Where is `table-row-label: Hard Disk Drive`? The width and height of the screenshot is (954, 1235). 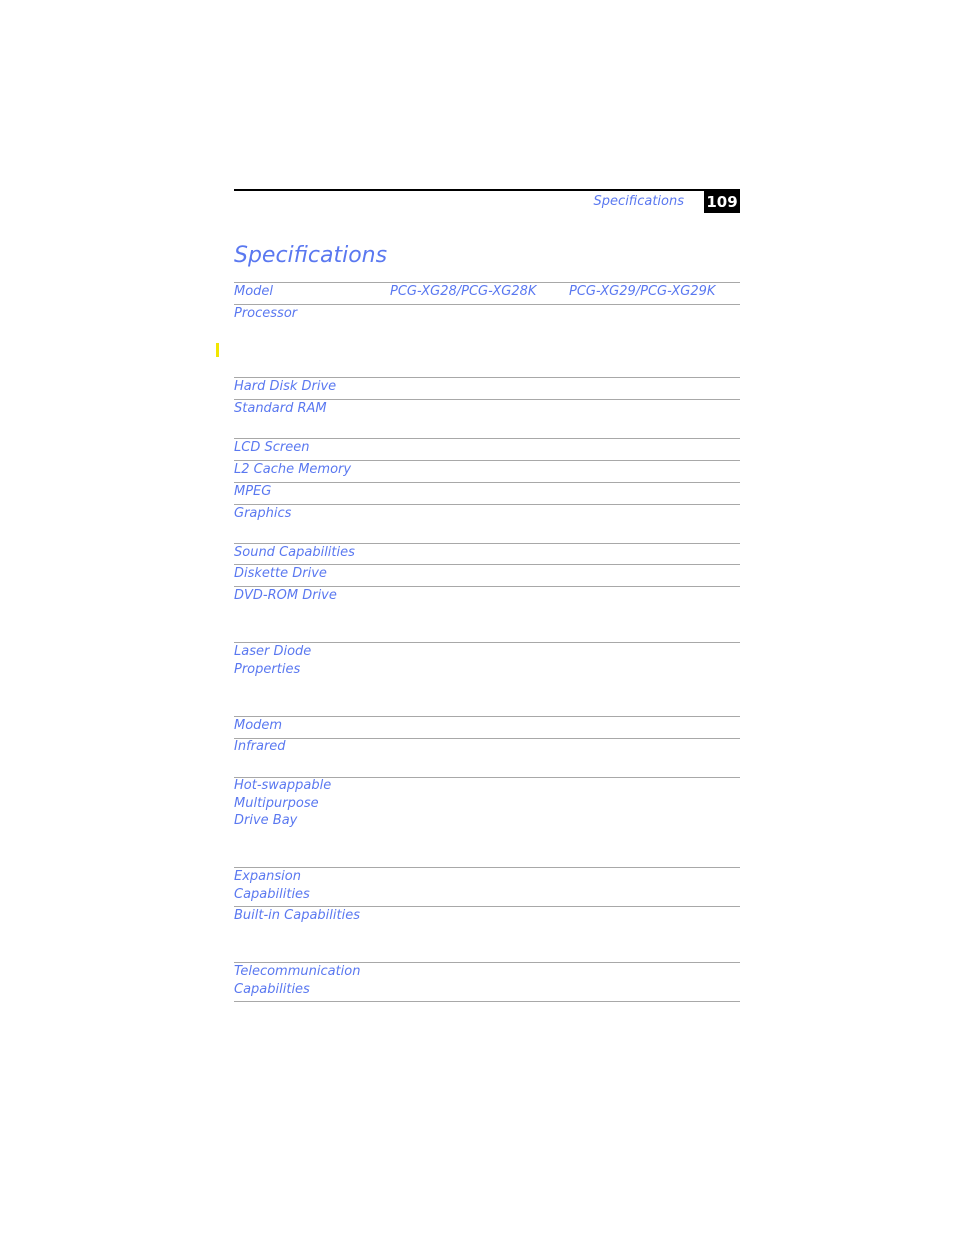
table-row-label: Hard Disk Drive is located at coordinates (285, 386).